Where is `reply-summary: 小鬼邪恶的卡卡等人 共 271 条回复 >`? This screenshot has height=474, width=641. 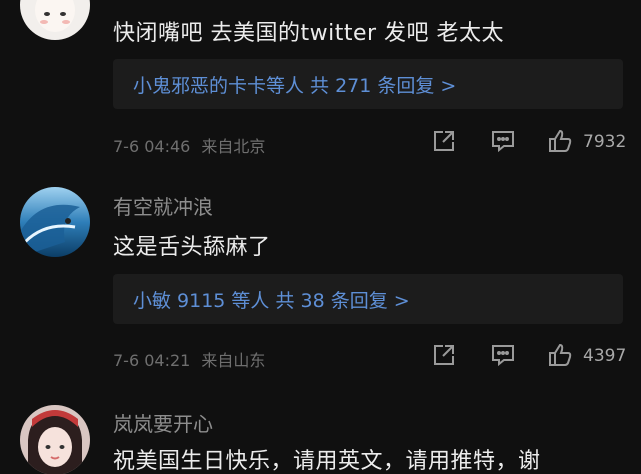 reply-summary: 小鬼邪恶的卡卡等人 共 271 条回复 > is located at coordinates (368, 84).